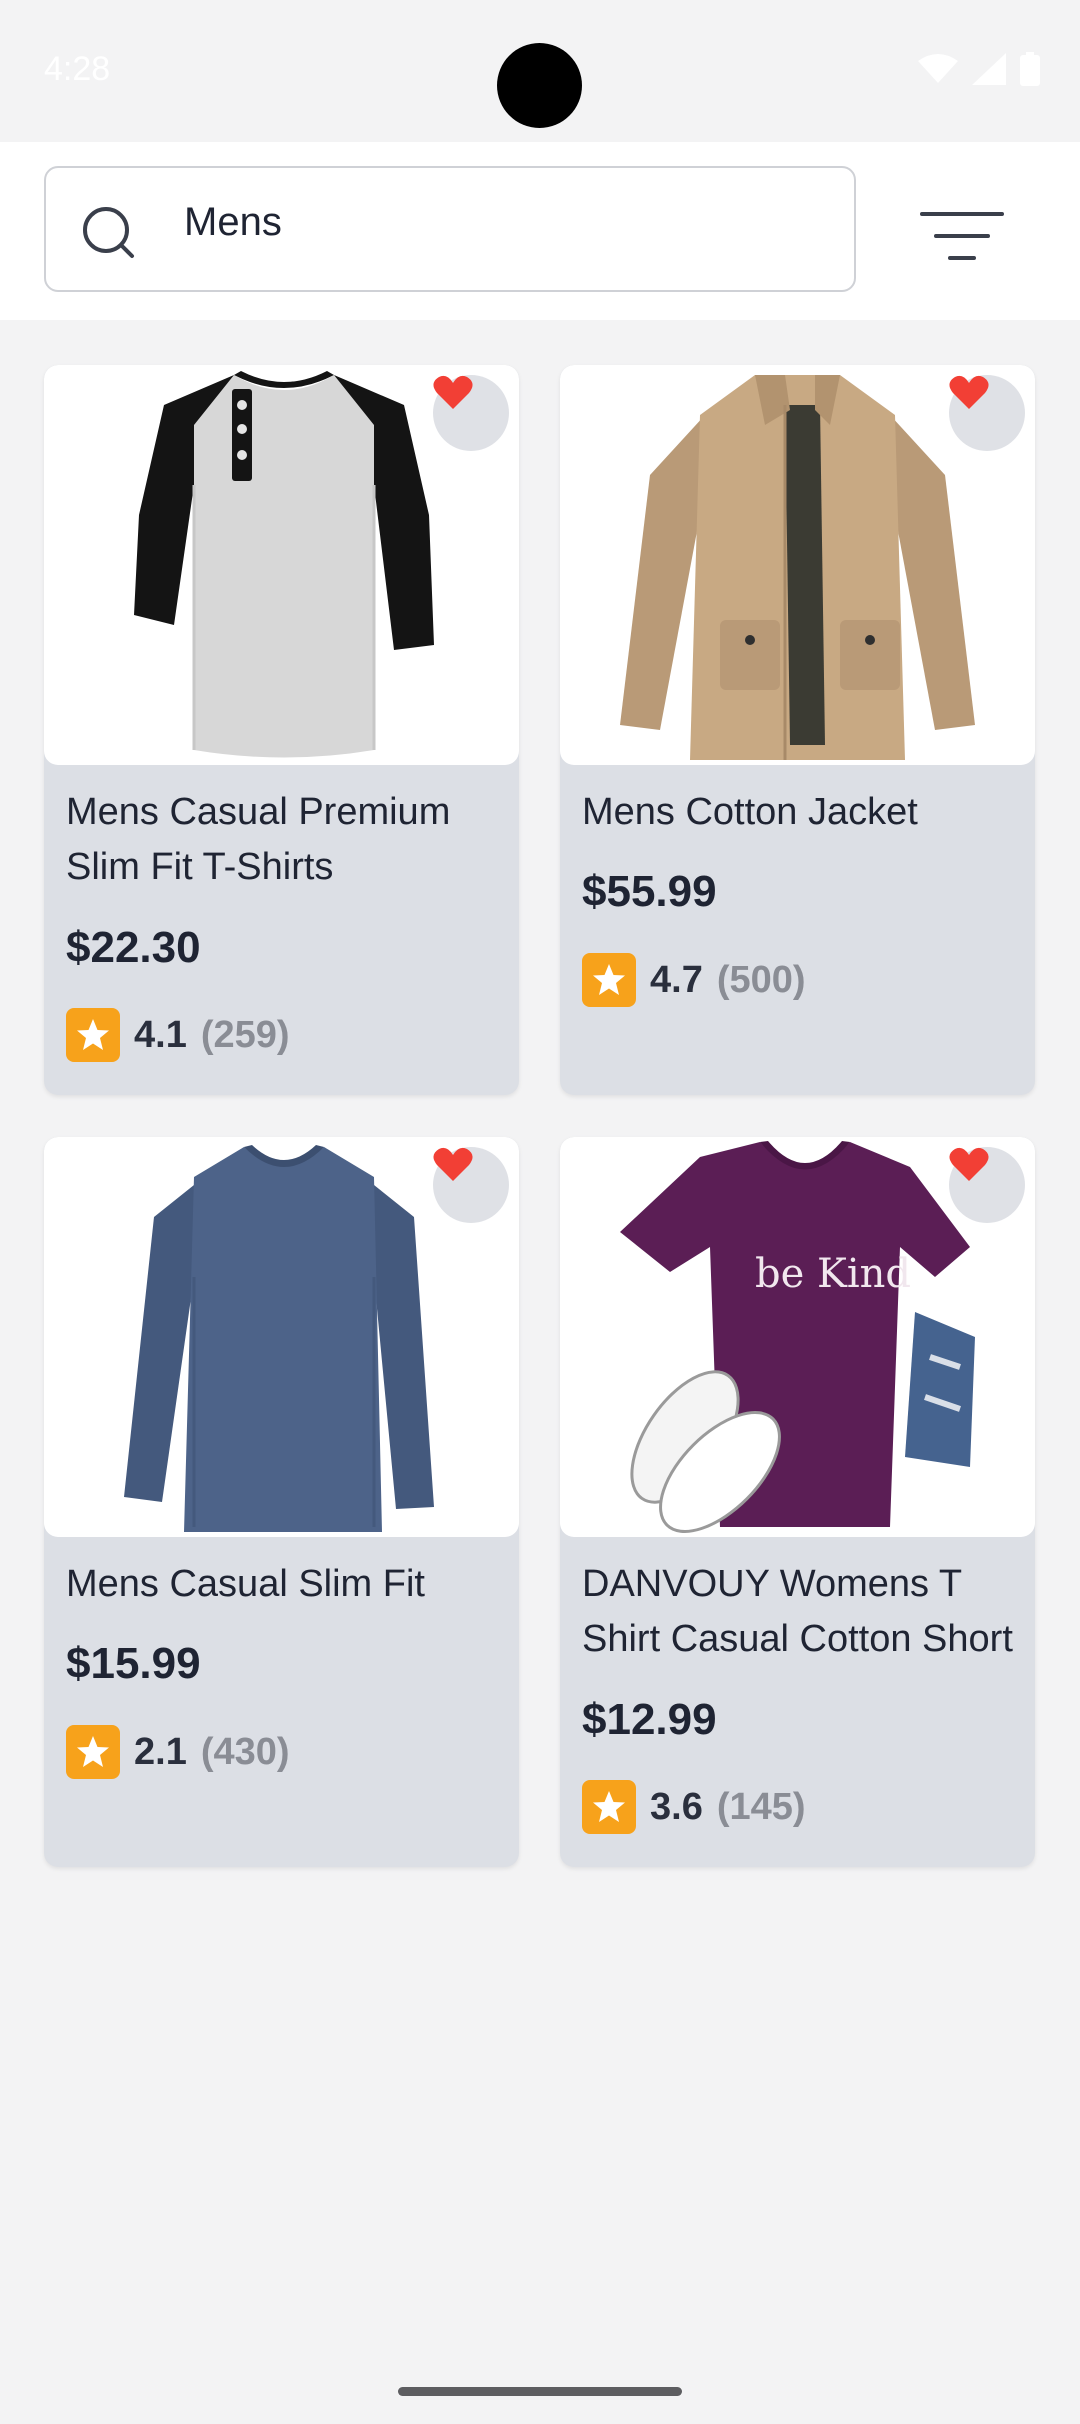 Image resolution: width=1080 pixels, height=2424 pixels. Describe the element at coordinates (833, 1274) in the screenshot. I see `shirt-print-text: be Kind` at that location.